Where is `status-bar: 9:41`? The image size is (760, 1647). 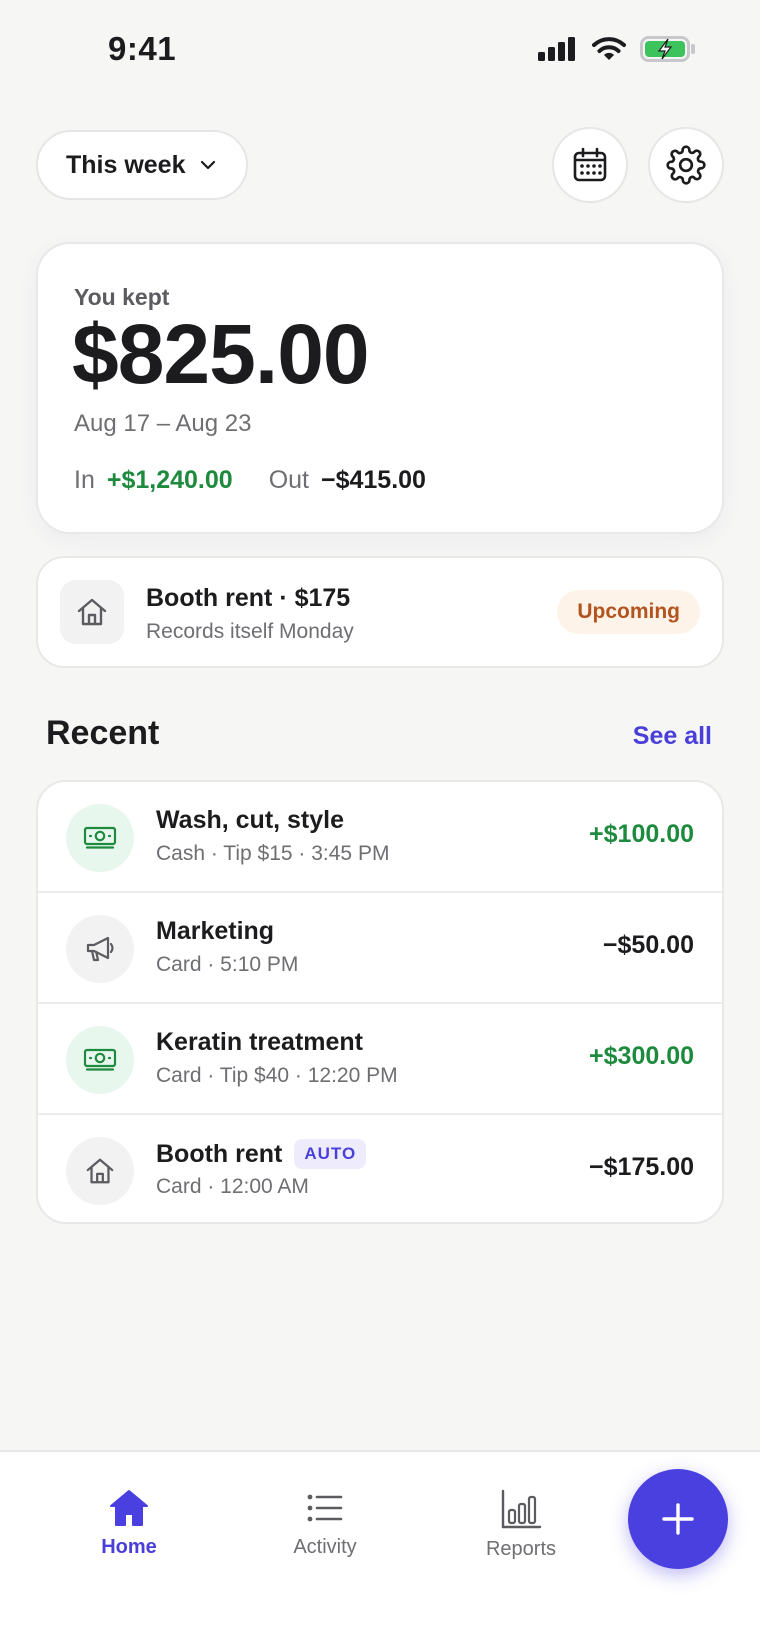 status-bar: 9:41 is located at coordinates (380, 50).